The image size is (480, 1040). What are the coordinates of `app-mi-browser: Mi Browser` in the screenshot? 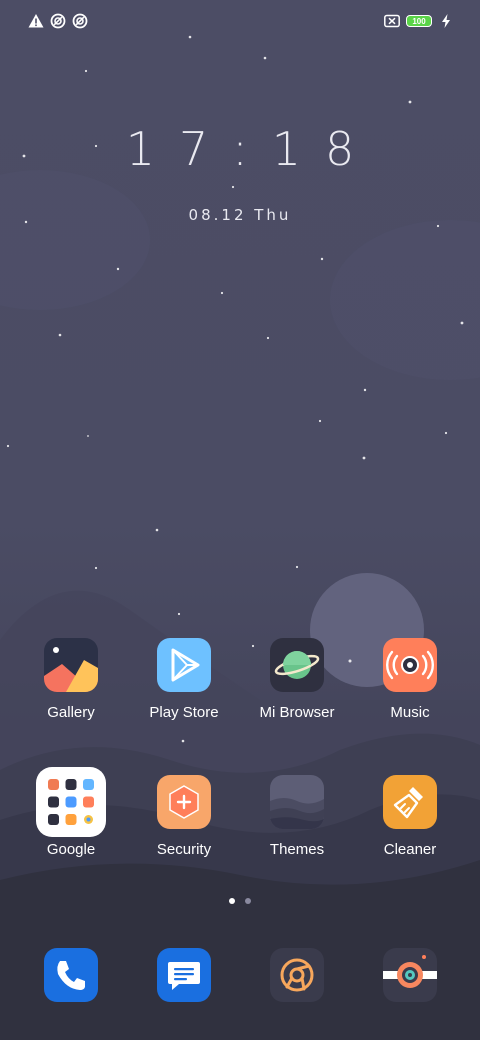 It's located at (297, 679).